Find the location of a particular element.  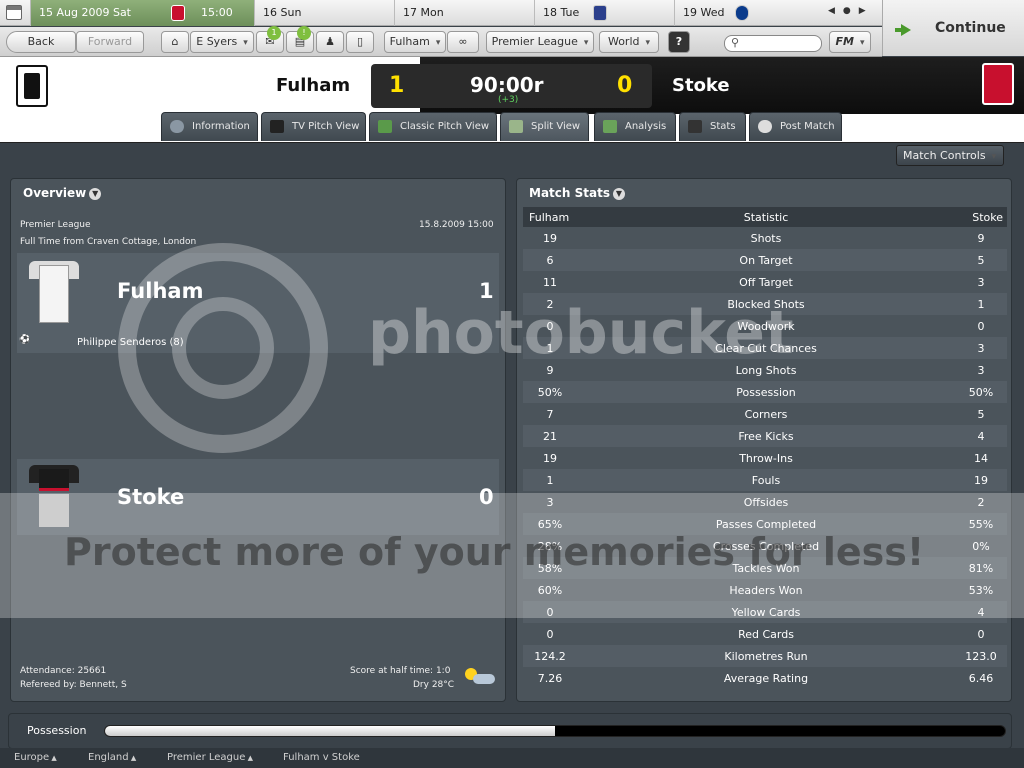

tab-label: Classic Pitch View is located at coordinates (445, 126).